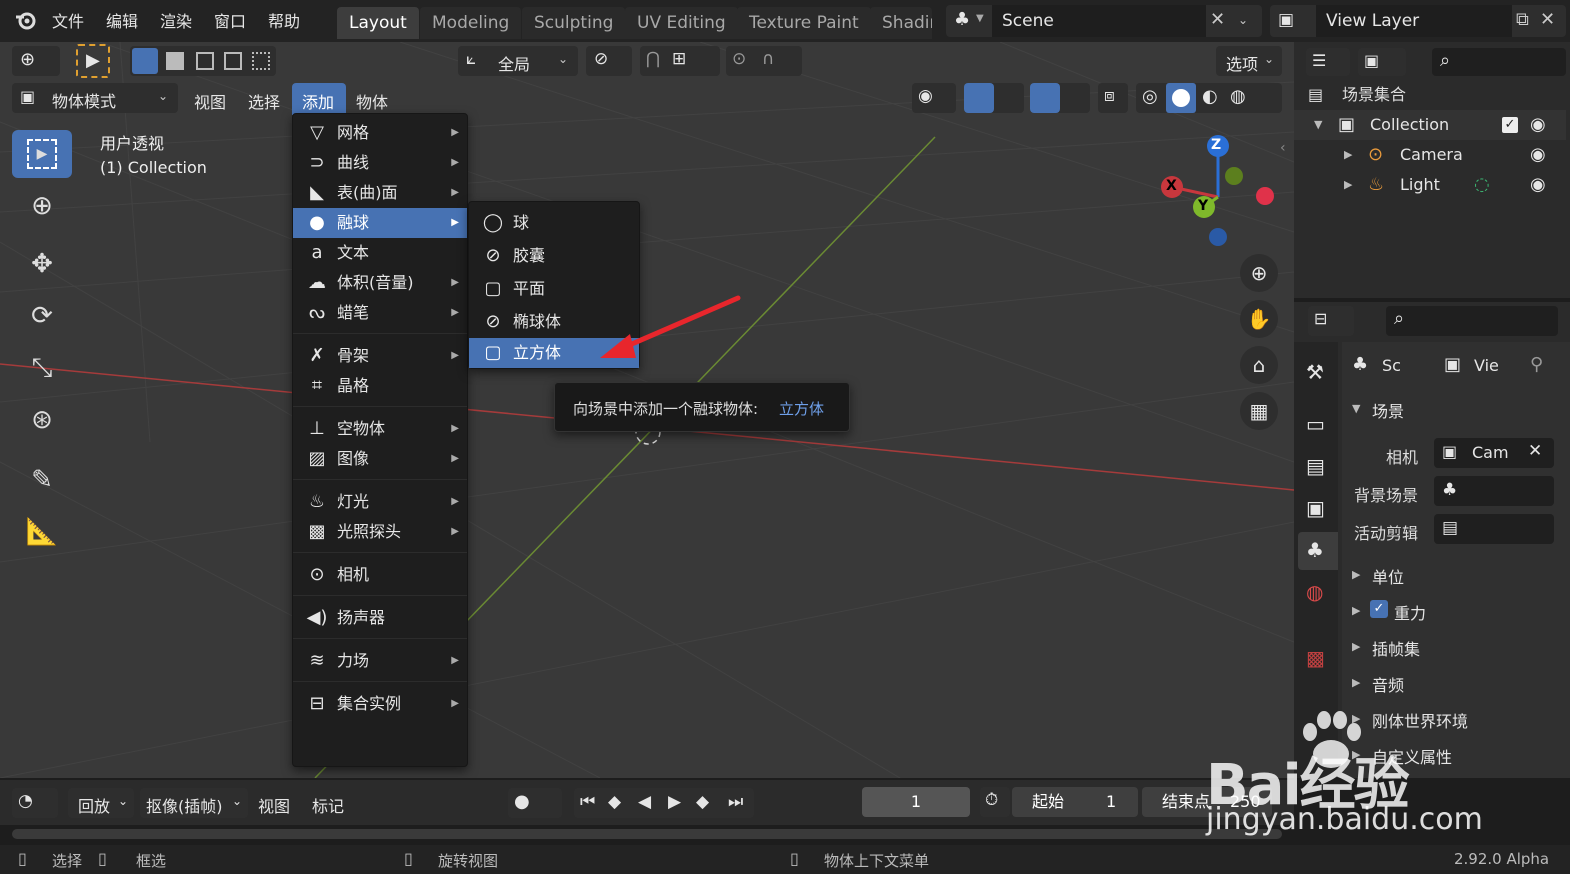 Image resolution: width=1570 pixels, height=874 pixels. I want to click on measure-tool: 📐, so click(42, 532).